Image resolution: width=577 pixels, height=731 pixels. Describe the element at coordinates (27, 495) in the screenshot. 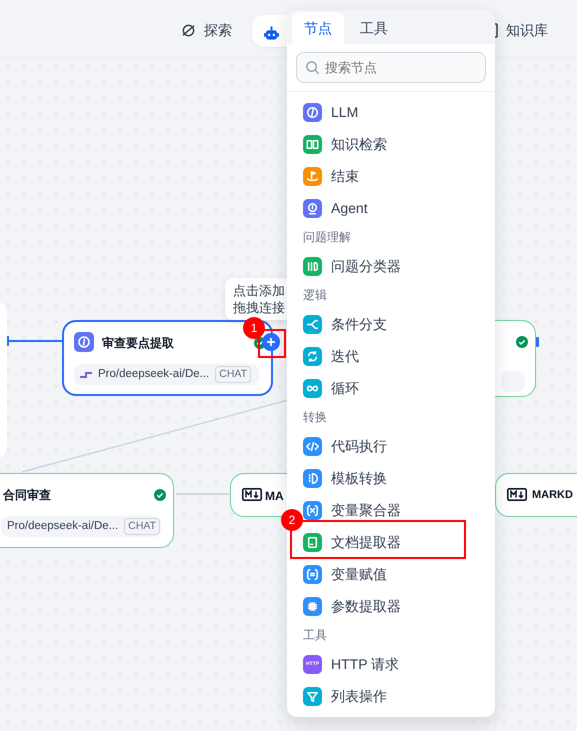

I see `node-title: 合同审查` at that location.